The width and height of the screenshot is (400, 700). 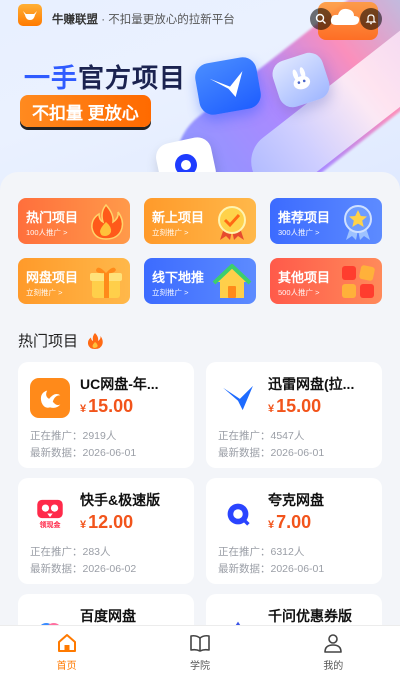 I want to click on category-name: 推荐项目, so click(x=304, y=217).